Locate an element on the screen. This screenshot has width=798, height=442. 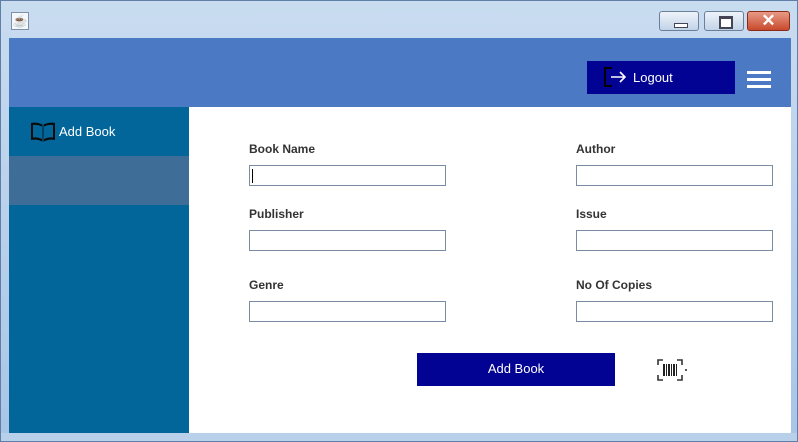
author-label: Author is located at coordinates (596, 149).